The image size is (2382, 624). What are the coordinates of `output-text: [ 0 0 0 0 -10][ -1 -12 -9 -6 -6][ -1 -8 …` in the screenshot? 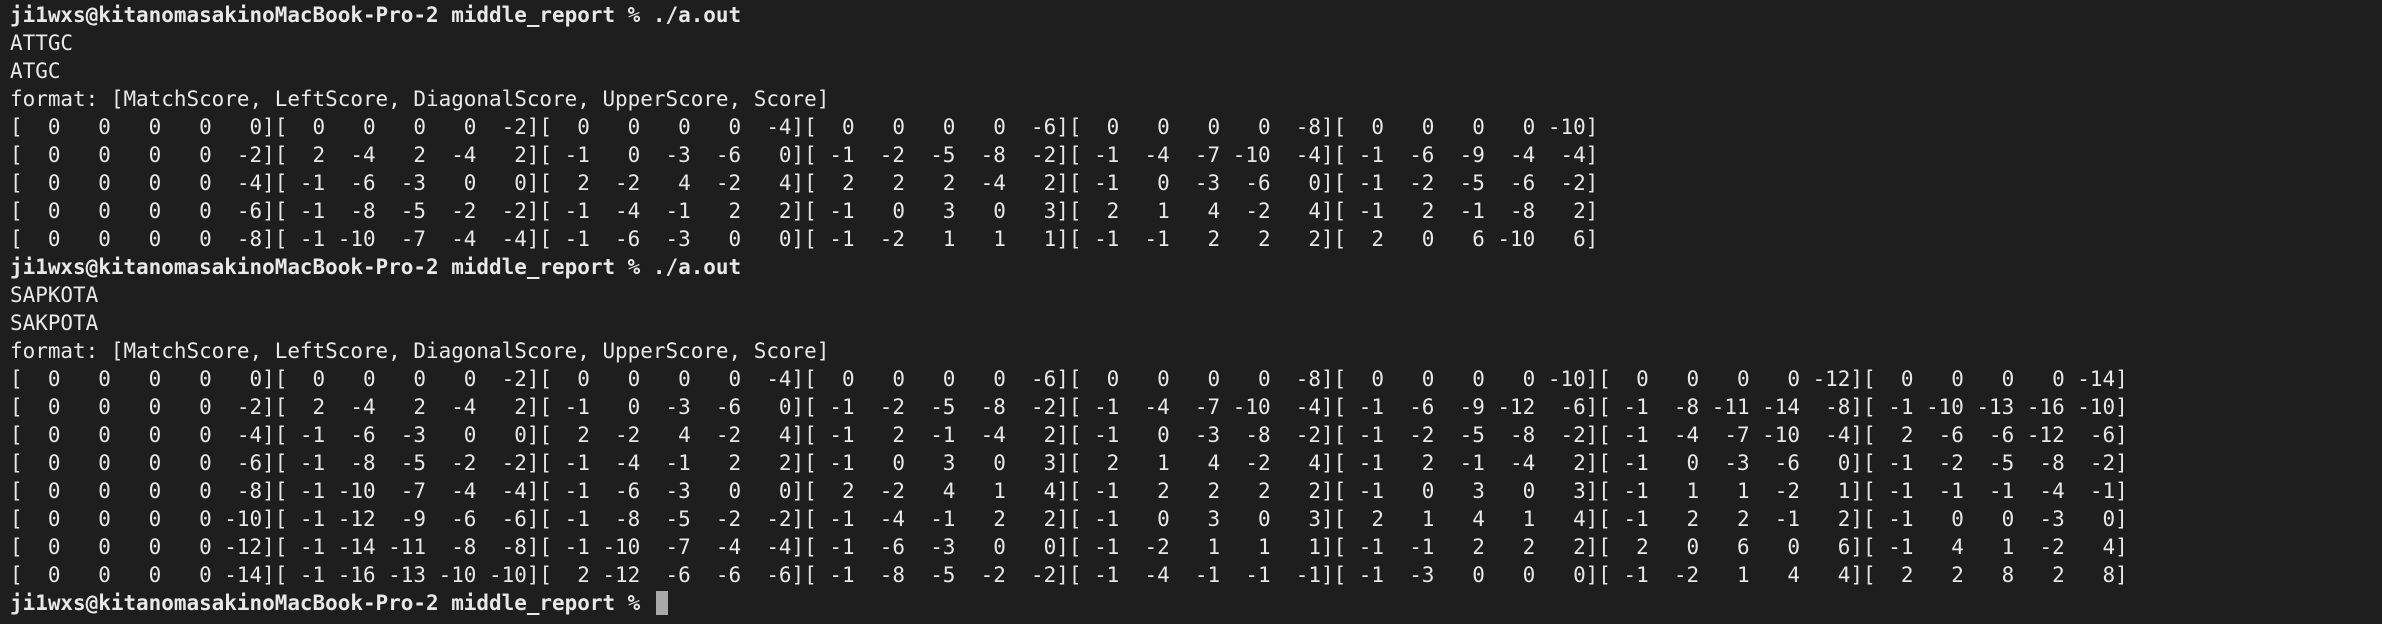 It's located at (1069, 519).